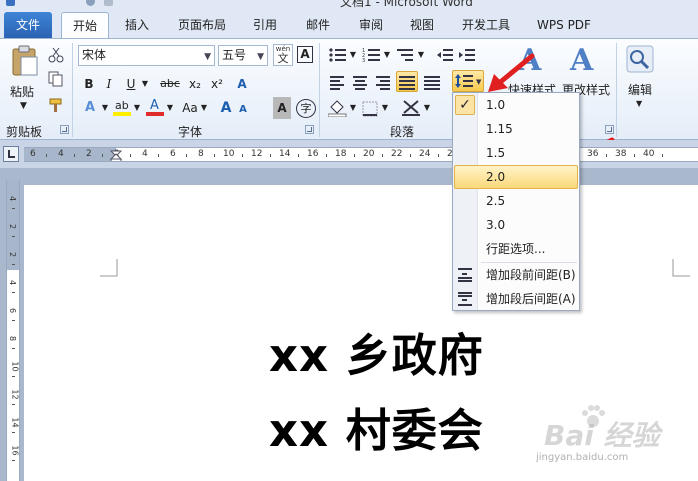 This screenshot has height=481, width=698. What do you see at coordinates (309, 129) in the screenshot?
I see `font-launcher-icon` at bounding box center [309, 129].